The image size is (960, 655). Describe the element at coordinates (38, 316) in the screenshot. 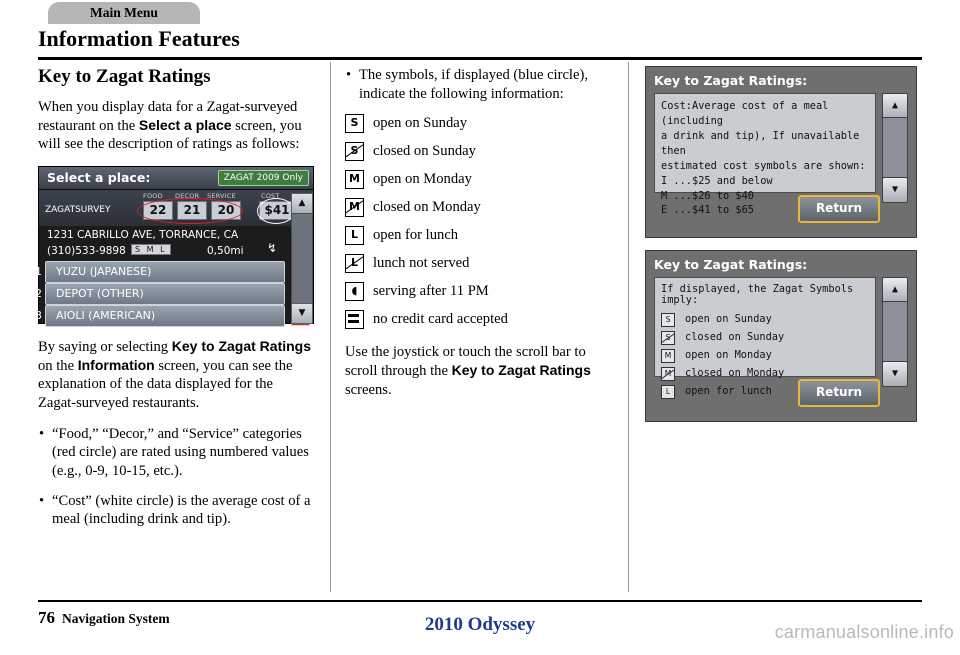

I see `list-item-index: 3` at that location.